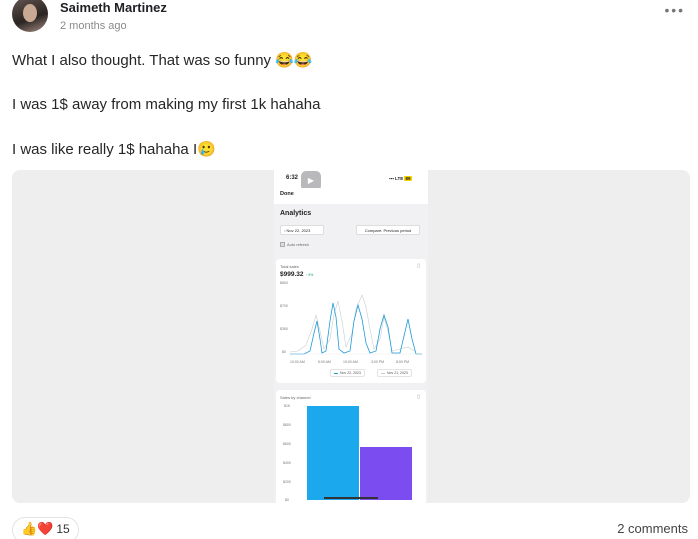  What do you see at coordinates (394, 373) in the screenshot?
I see `legend-previous: Nov 21, 2023` at bounding box center [394, 373].